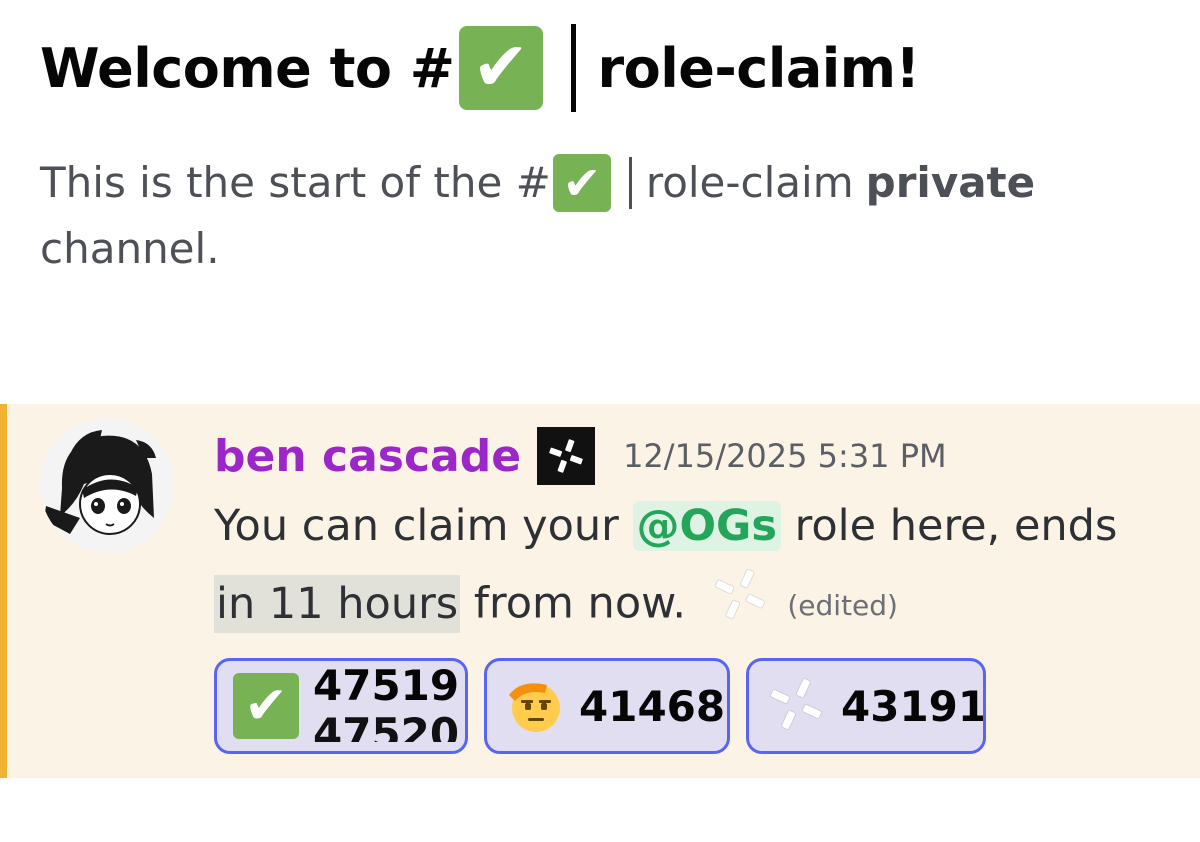 Image resolution: width=1200 pixels, height=842 pixels. I want to click on reaction-cascade: 43191, so click(866, 706).